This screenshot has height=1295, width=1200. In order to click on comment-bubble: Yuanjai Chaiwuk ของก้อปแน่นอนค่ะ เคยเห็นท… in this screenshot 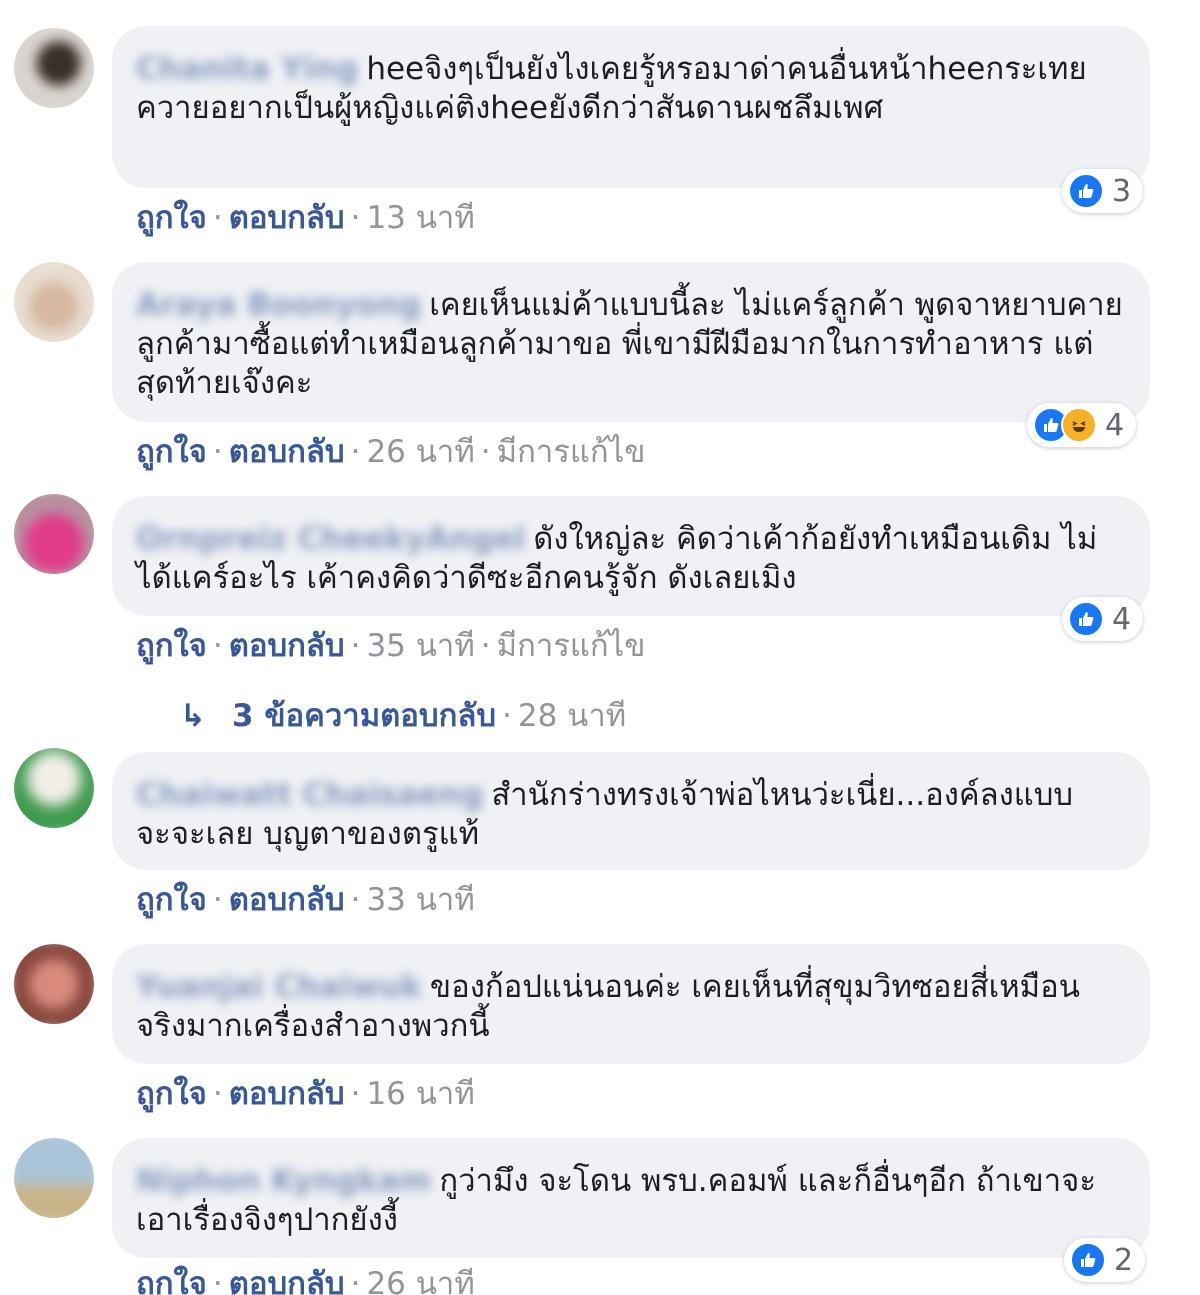, I will do `click(631, 1004)`.